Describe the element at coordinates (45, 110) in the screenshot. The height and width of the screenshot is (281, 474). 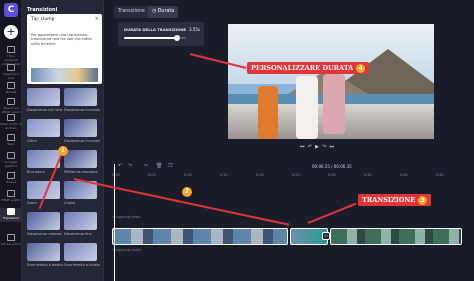
I see `transition-thumb-label: Dissolvenza nel nero` at that location.